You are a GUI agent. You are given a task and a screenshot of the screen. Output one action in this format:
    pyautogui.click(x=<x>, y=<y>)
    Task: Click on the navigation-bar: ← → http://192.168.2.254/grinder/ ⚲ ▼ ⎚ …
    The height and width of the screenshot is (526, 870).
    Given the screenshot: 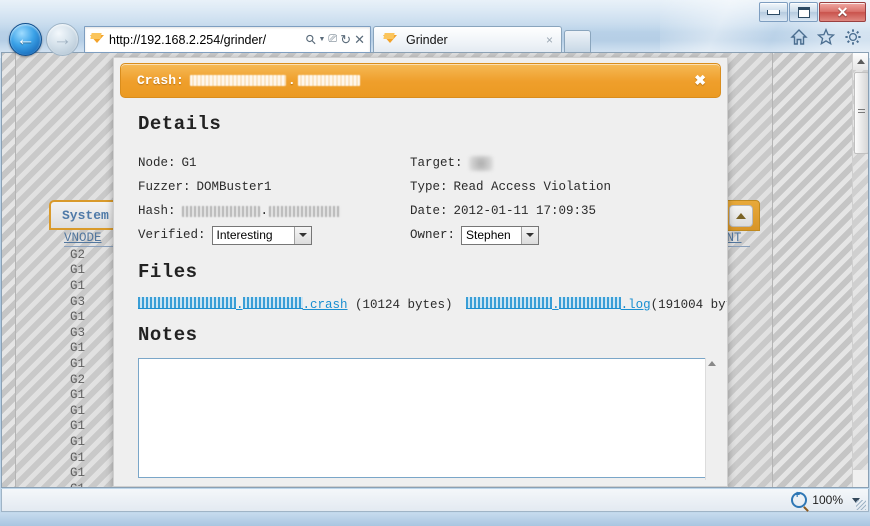 What is the action you would take?
    pyautogui.click(x=435, y=39)
    